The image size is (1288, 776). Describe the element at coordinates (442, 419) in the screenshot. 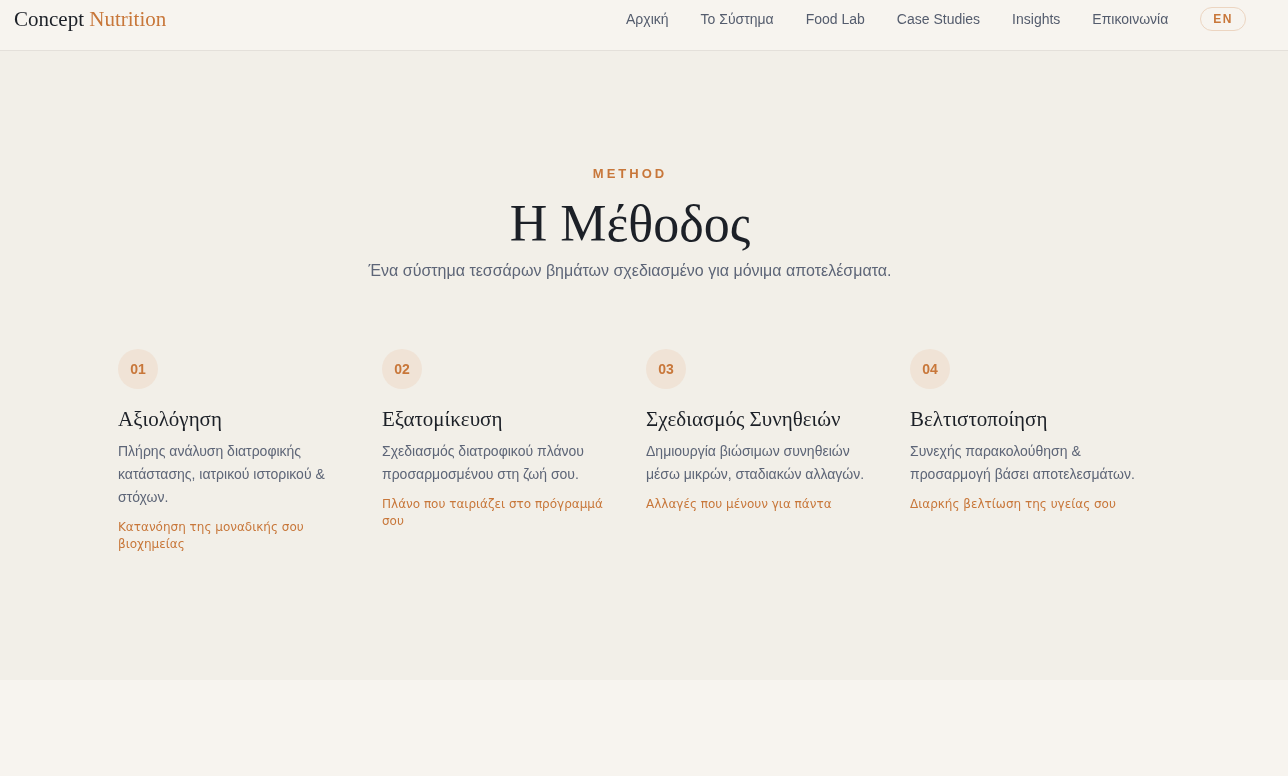

I see `step-title: Εξατομίκευση` at that location.